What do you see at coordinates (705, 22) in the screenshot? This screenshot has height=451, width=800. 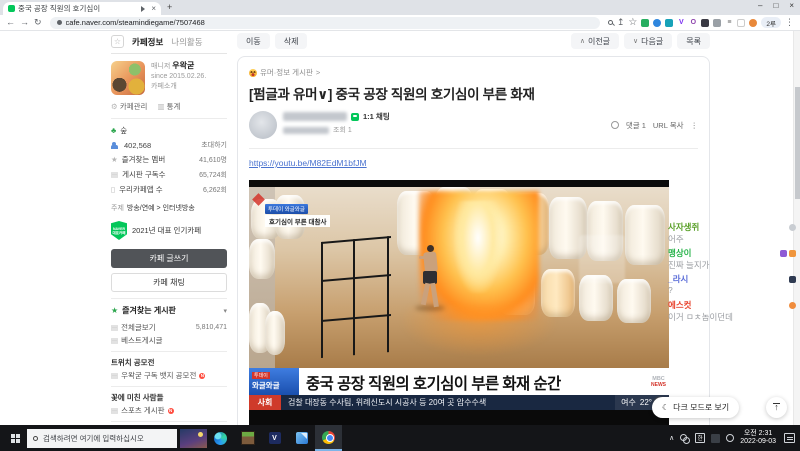 I see `extension-dark-icon` at bounding box center [705, 22].